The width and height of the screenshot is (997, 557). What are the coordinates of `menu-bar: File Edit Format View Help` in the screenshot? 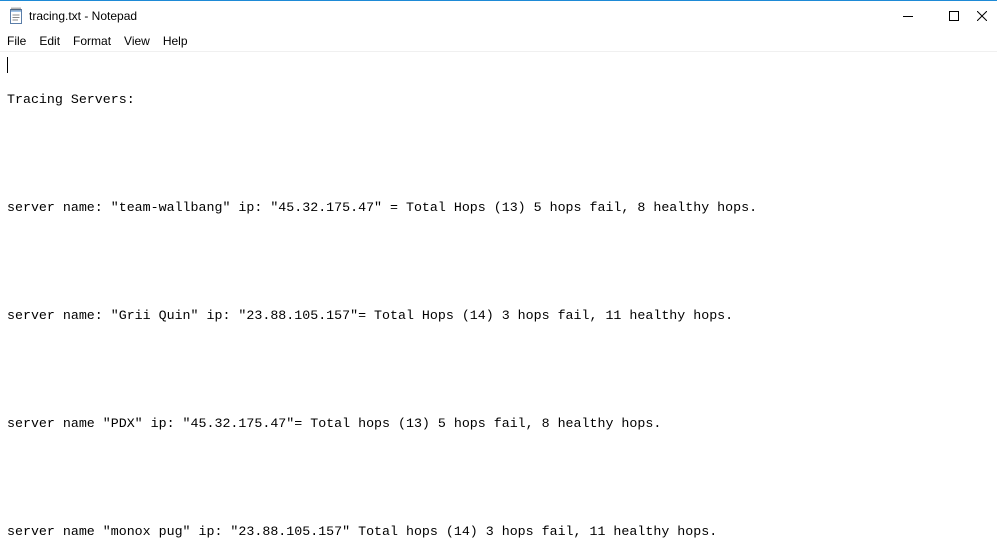 It's located at (498, 41).